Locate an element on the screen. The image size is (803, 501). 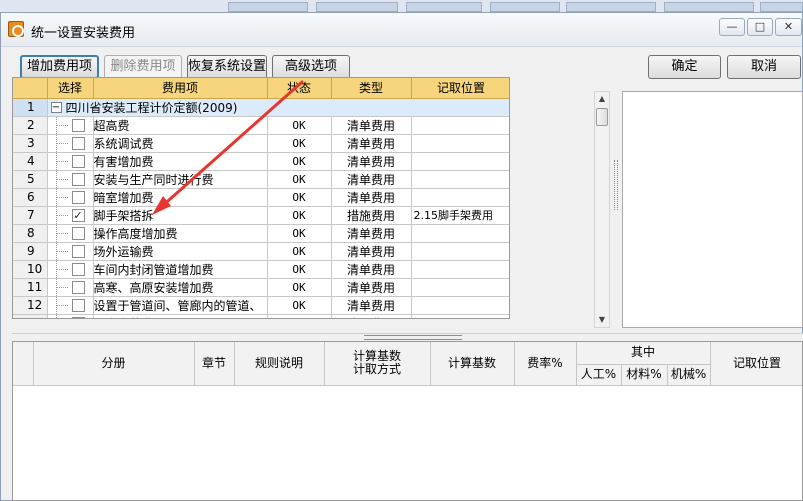
group-row: 1 − 四川省安装工程计价定额(2009) is located at coordinates (261, 107).